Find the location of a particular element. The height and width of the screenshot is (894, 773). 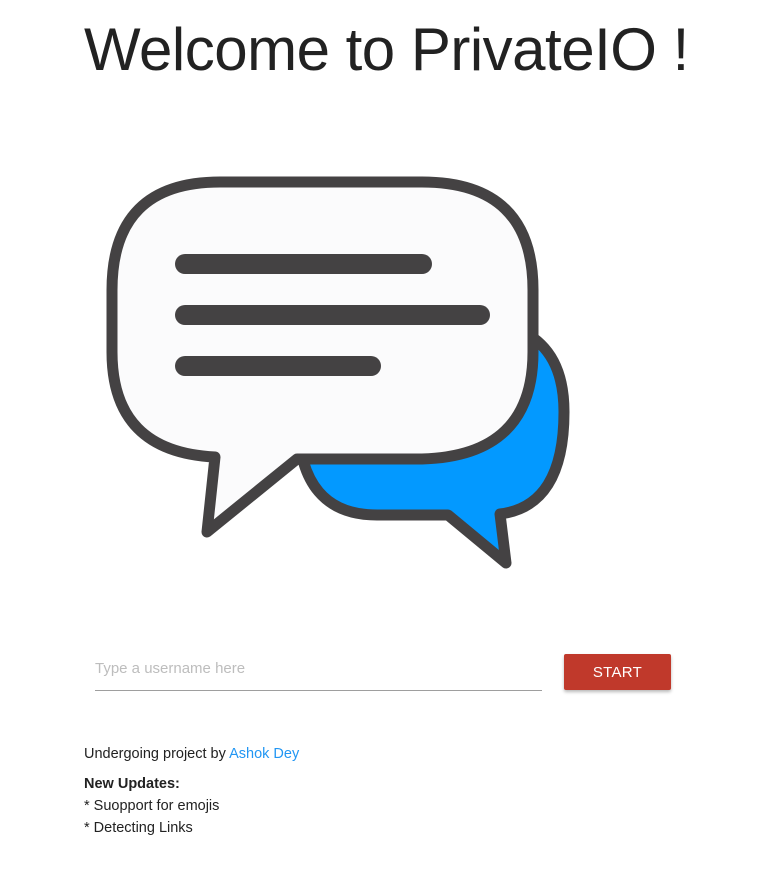

credit-prefix: Undergoing project by is located at coordinates (157, 754).